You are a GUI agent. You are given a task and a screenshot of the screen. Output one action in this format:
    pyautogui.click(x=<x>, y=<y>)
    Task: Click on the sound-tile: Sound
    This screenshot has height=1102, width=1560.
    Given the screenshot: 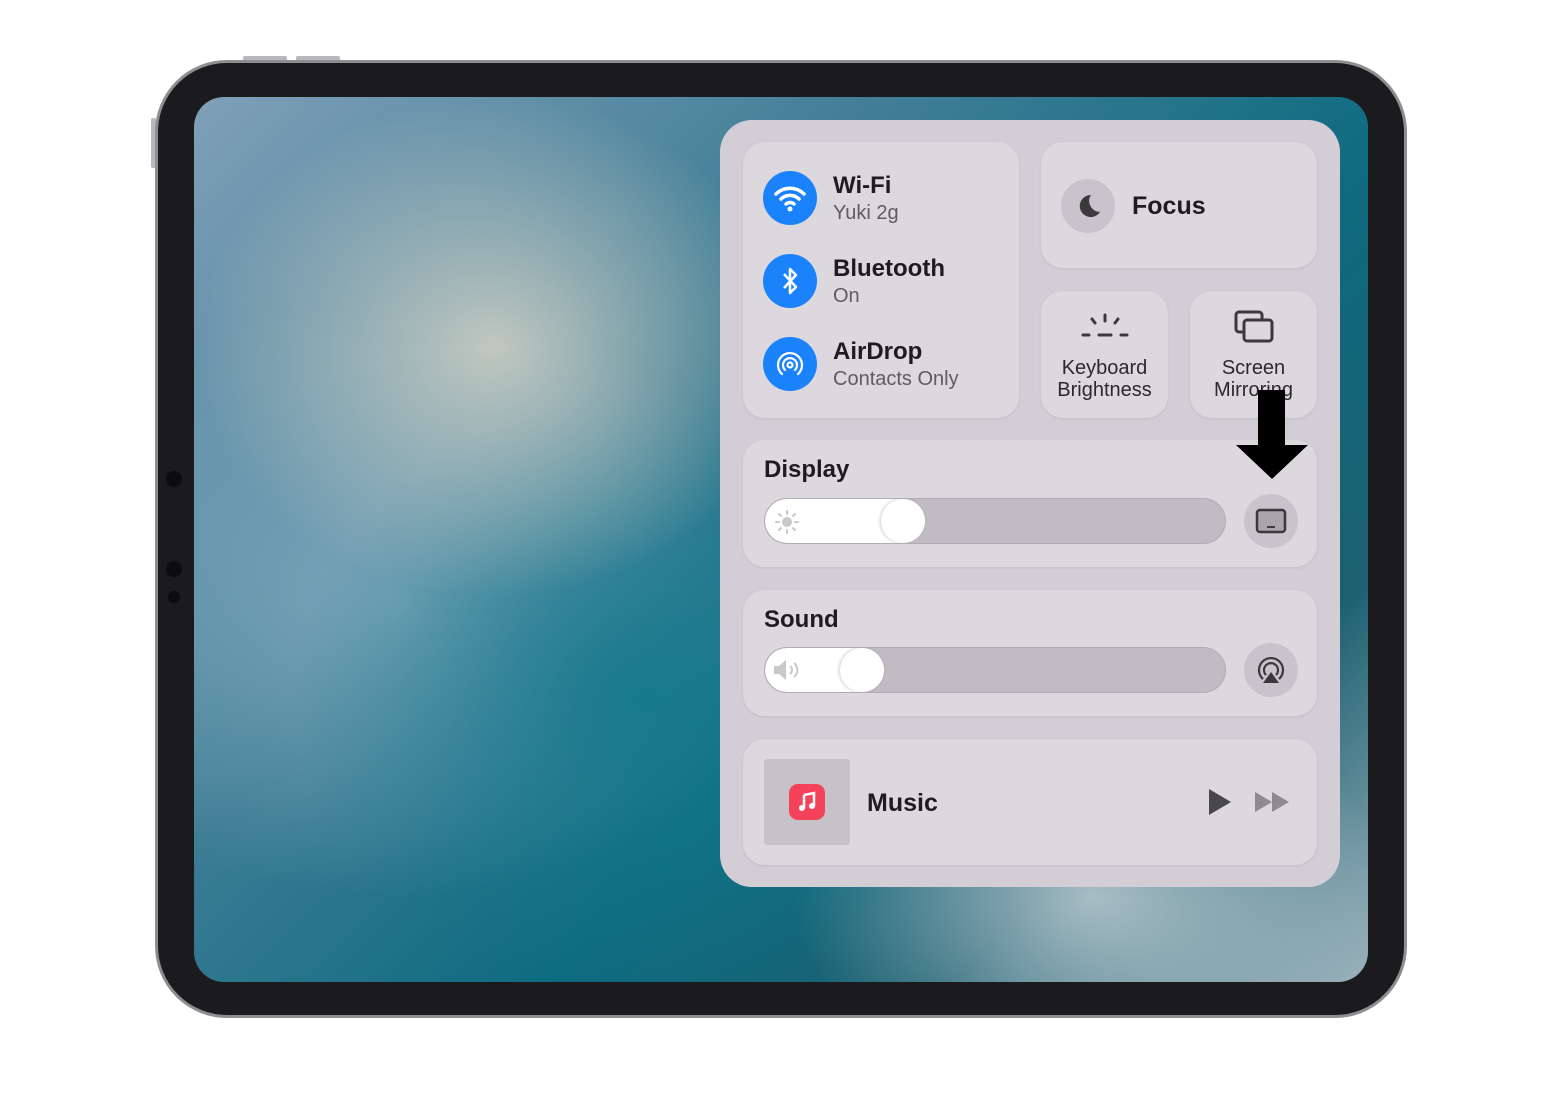 What is the action you would take?
    pyautogui.click(x=1030, y=653)
    